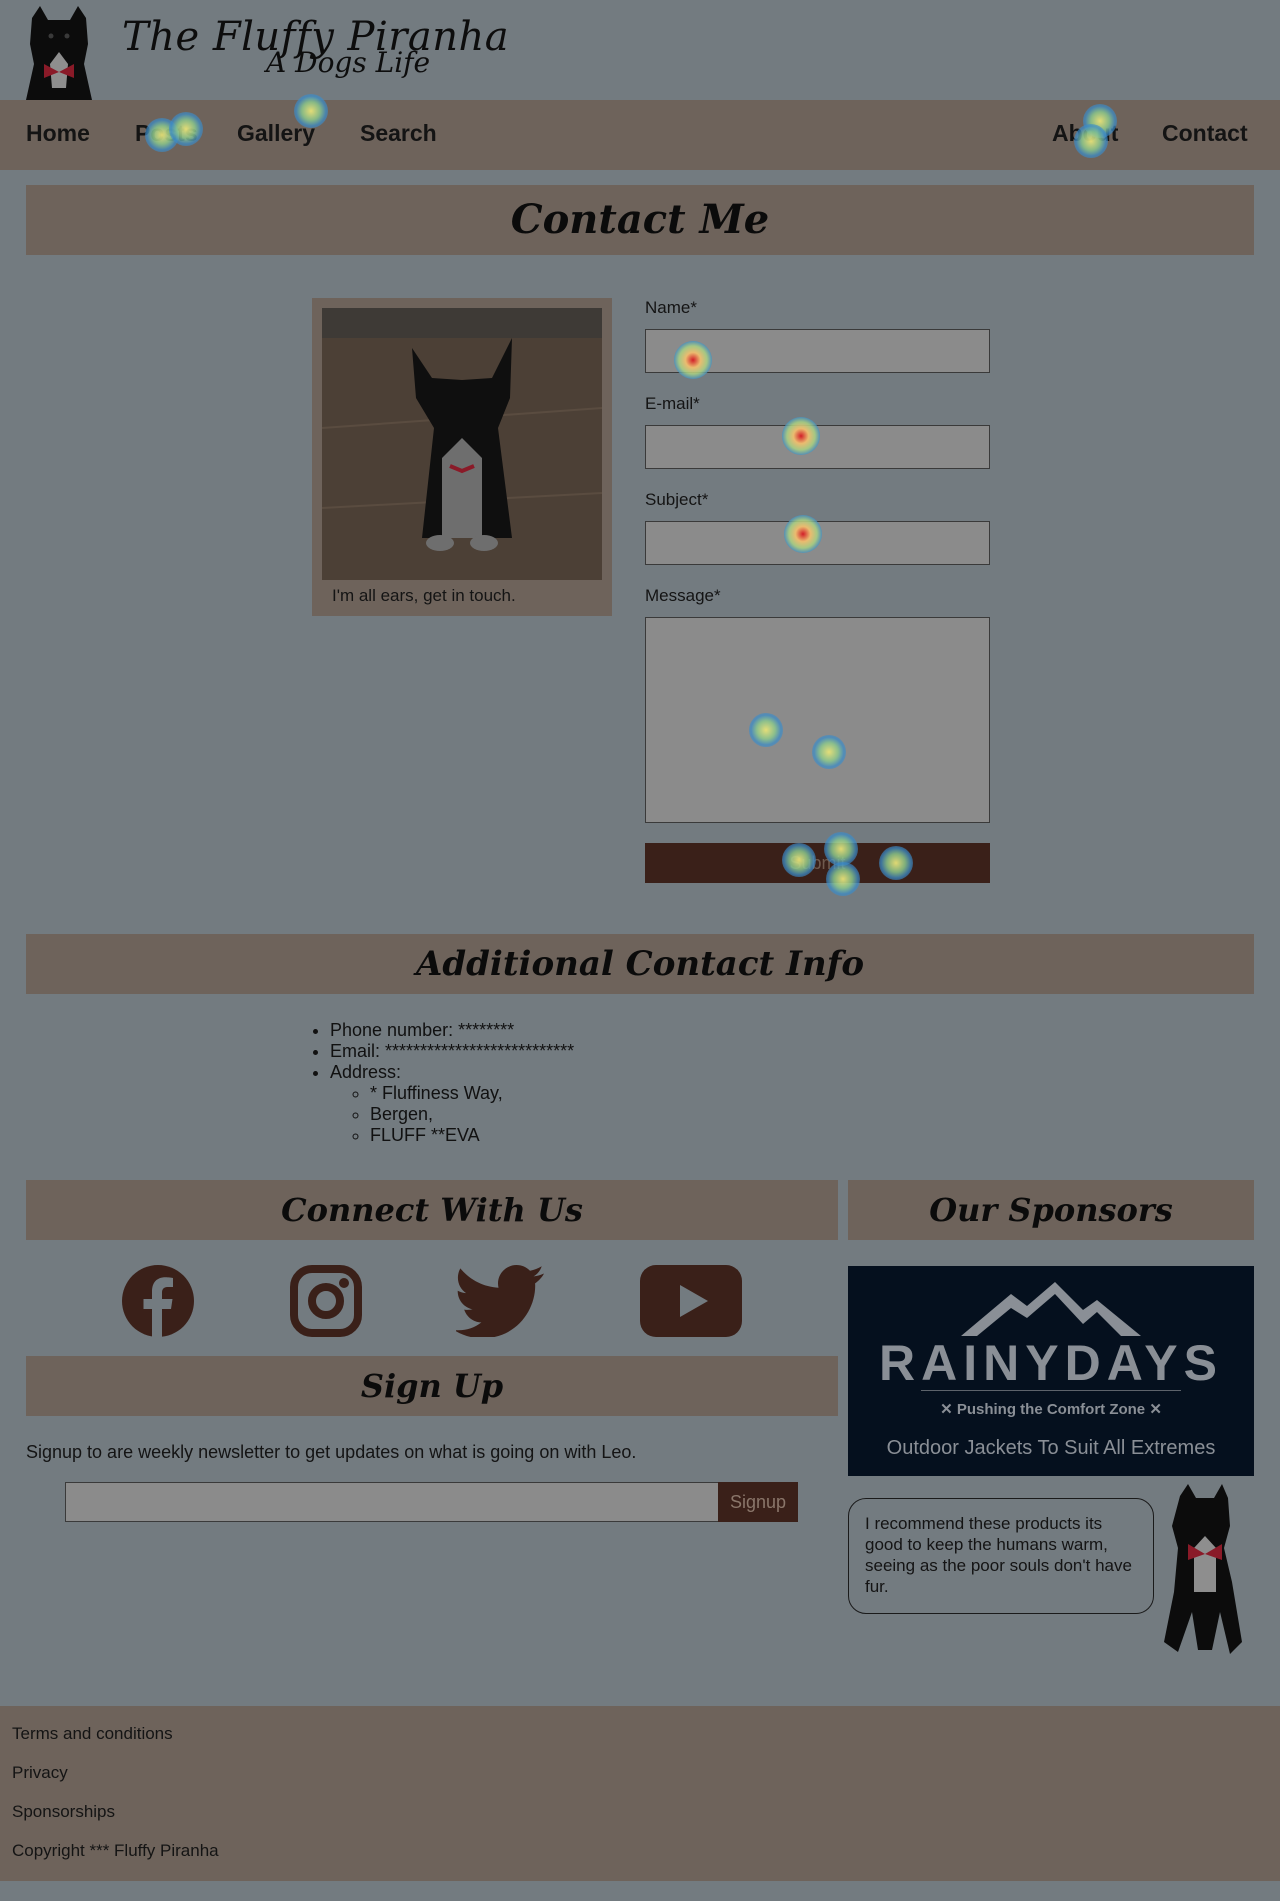 This screenshot has width=1280, height=1901. I want to click on footer-copyright: Copyright *** Fluffy Piranha, so click(115, 1850).